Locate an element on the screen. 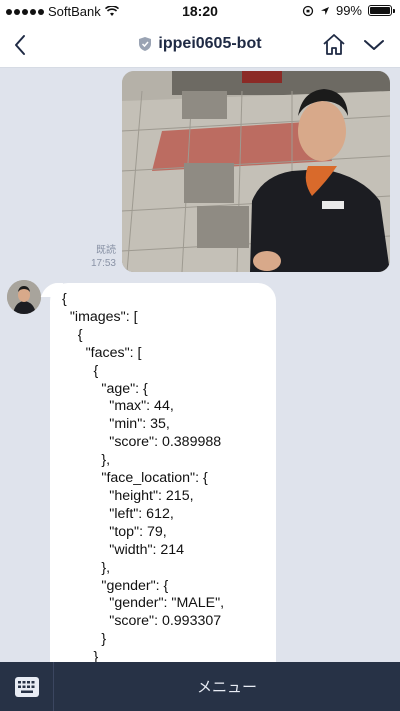 The image size is (400, 711). header-dropdown-button is located at coordinates (374, 45).